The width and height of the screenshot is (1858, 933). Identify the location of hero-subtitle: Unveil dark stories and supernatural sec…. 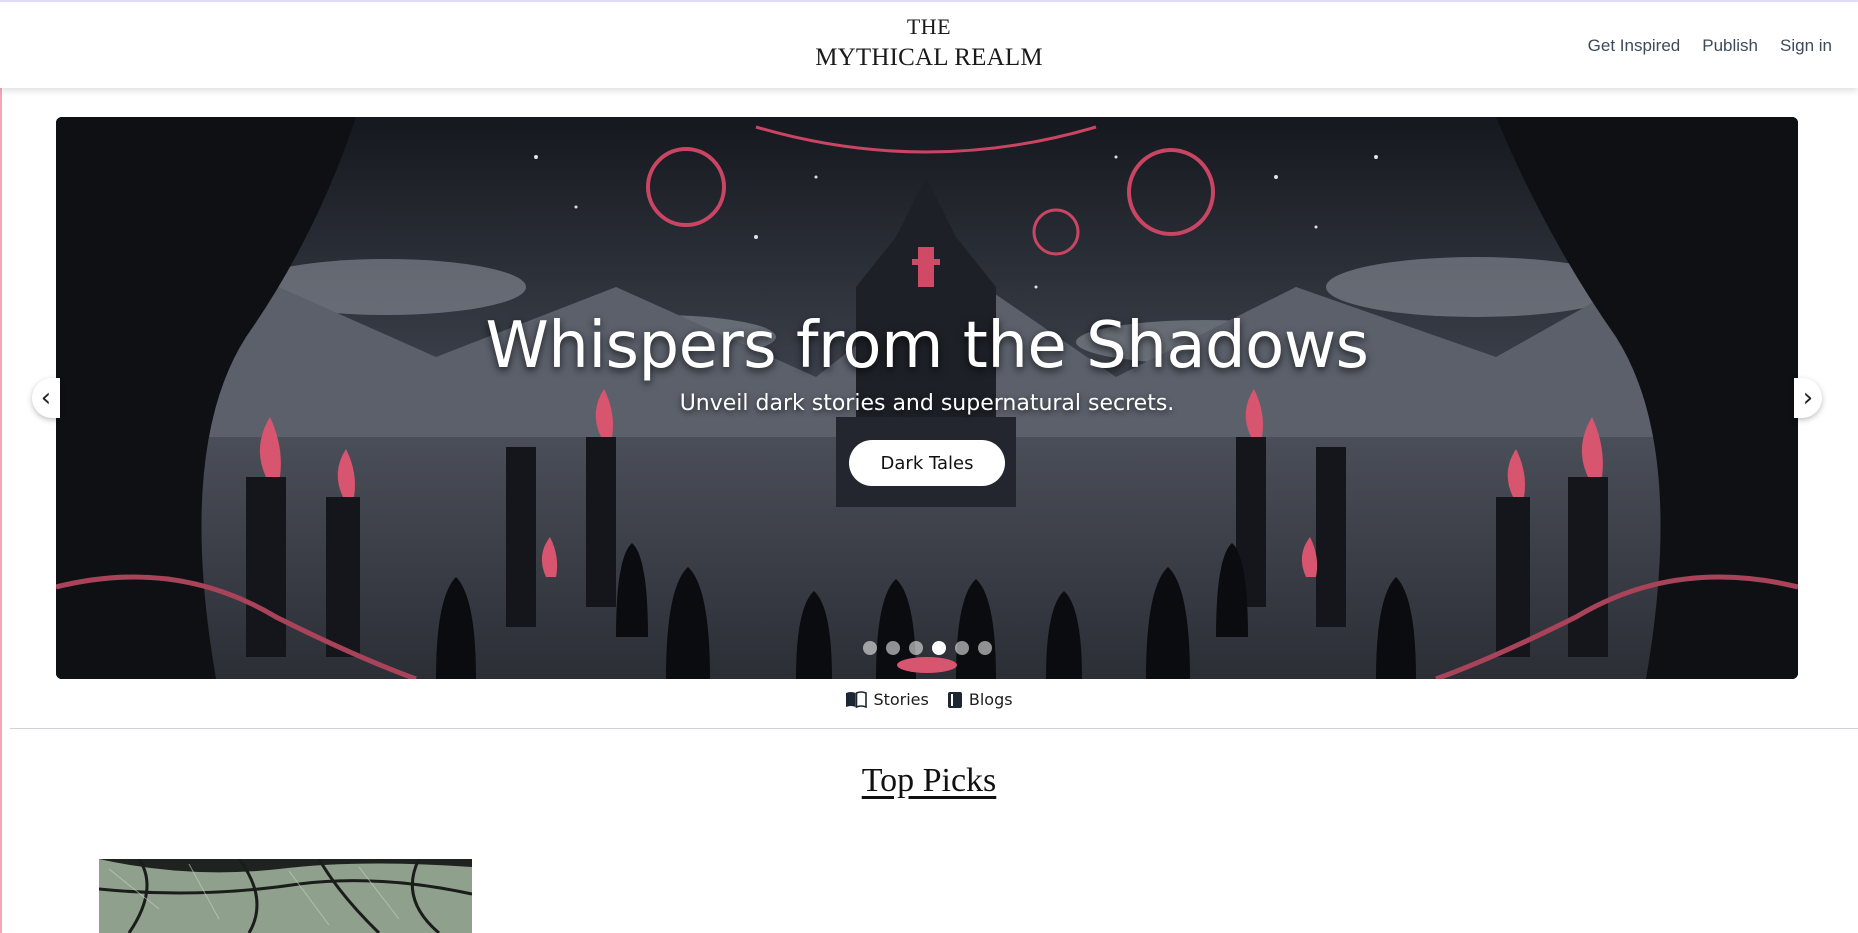
(927, 403).